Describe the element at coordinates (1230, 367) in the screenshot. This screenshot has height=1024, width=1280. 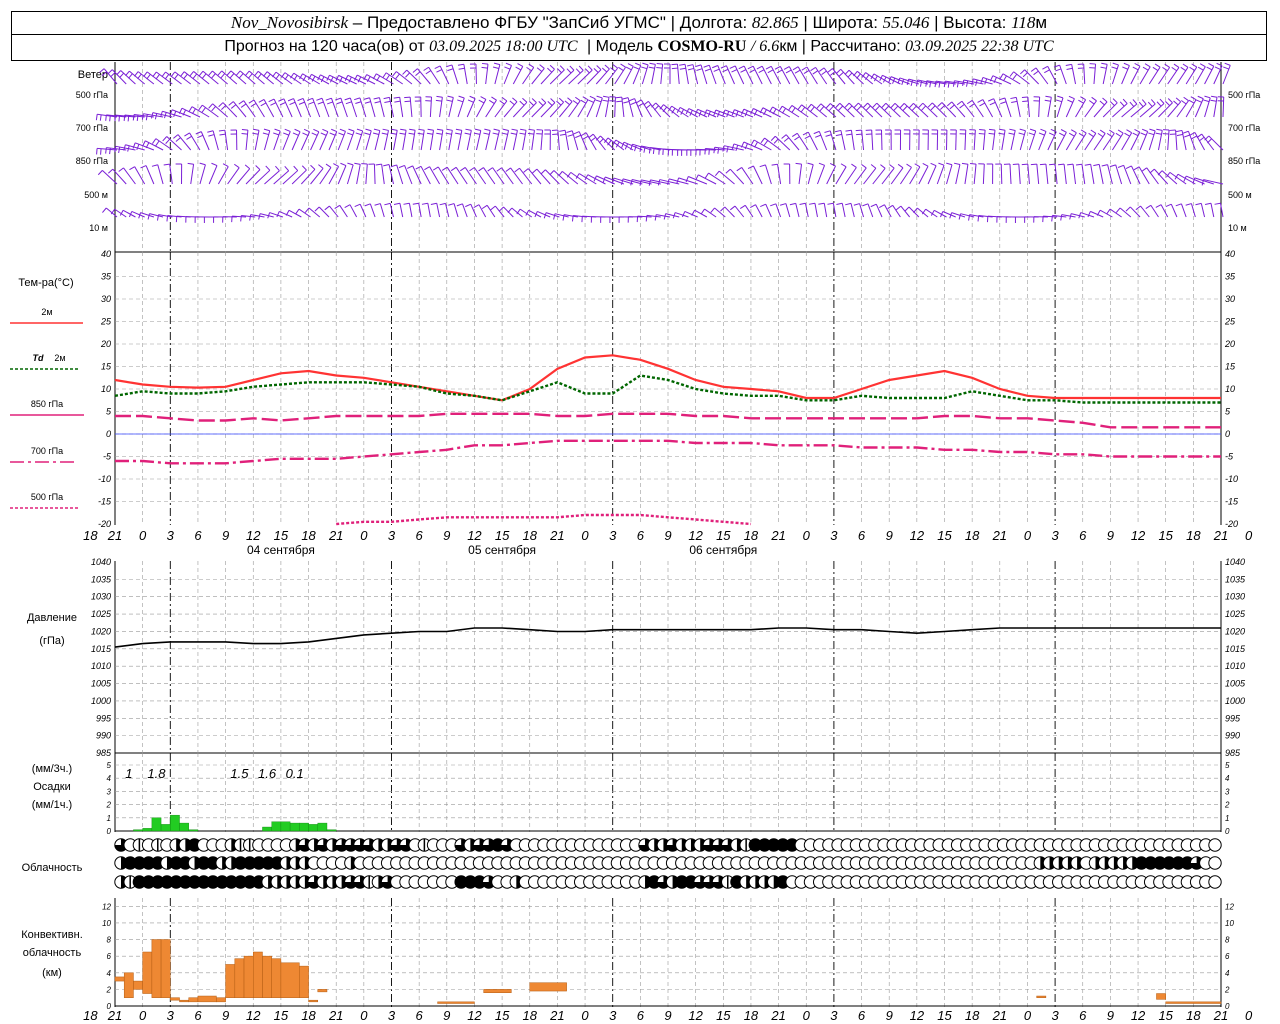
I see `temp-ytick-right: 15` at that location.